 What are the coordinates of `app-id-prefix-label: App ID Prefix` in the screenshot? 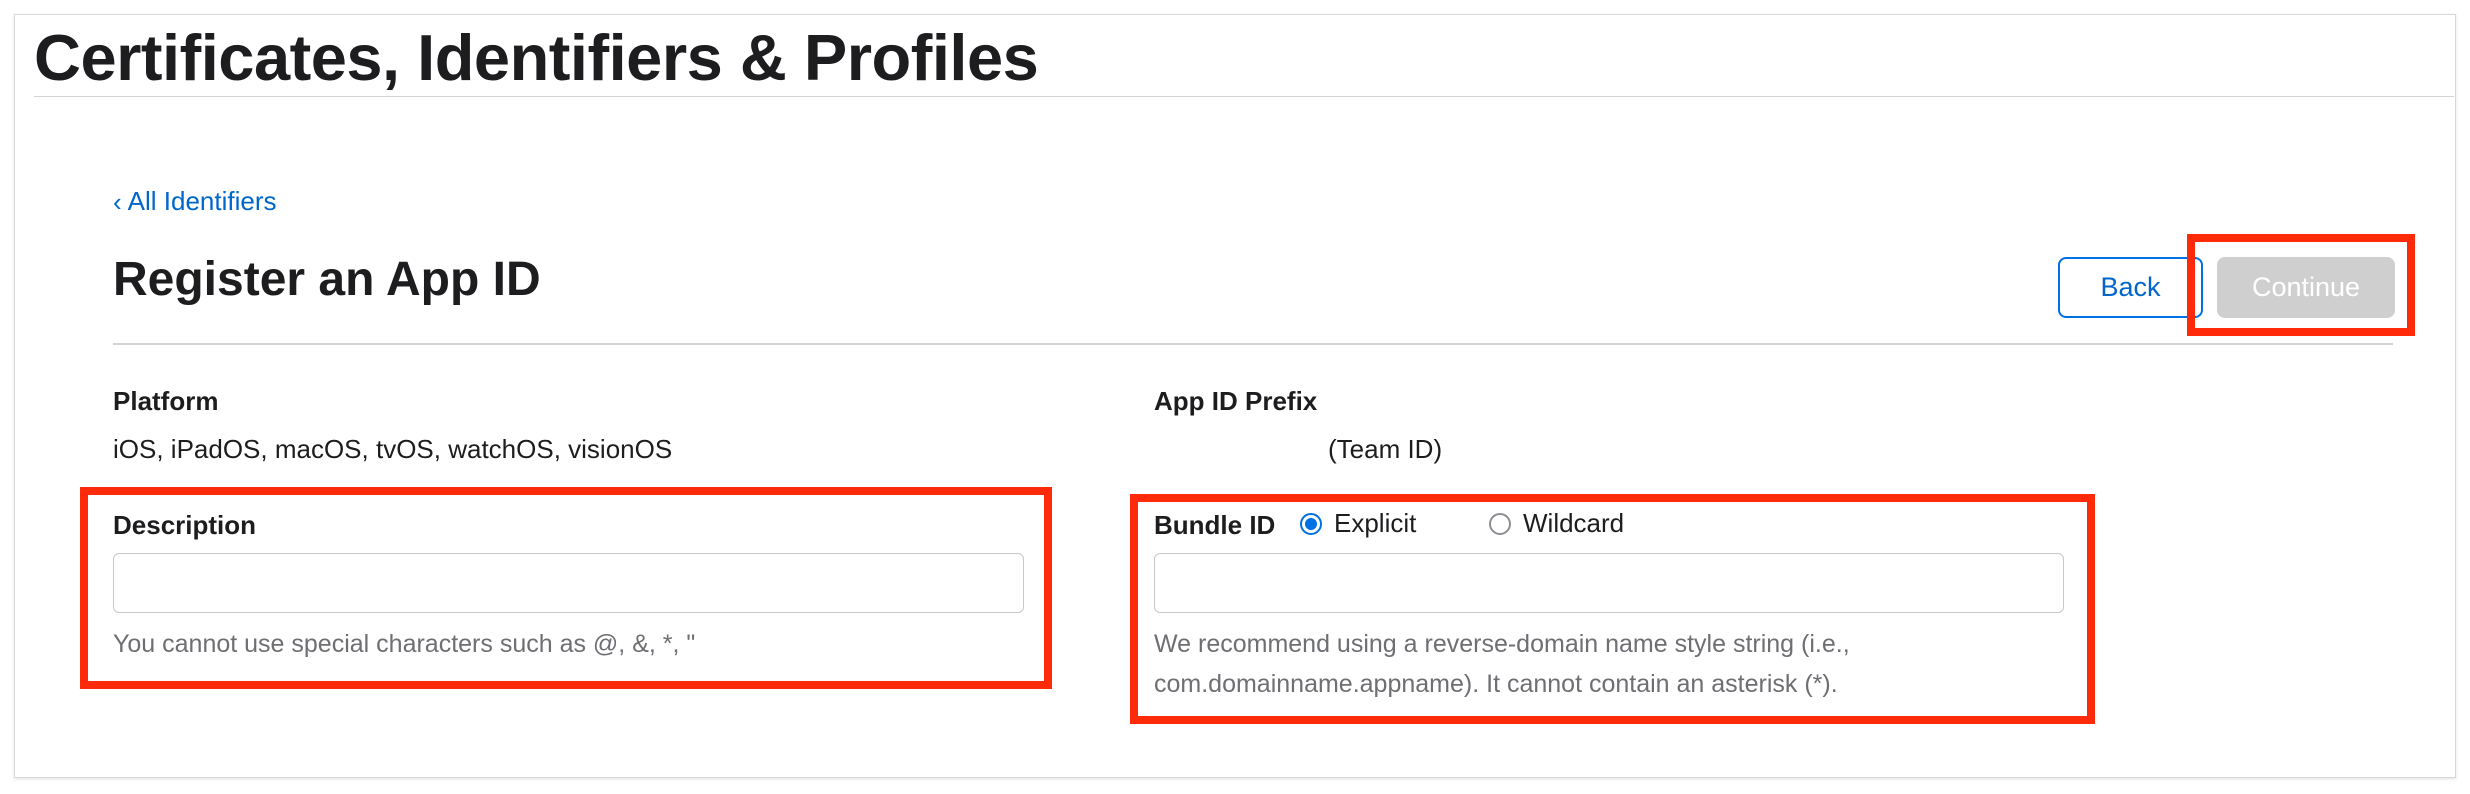 It's located at (1236, 401).